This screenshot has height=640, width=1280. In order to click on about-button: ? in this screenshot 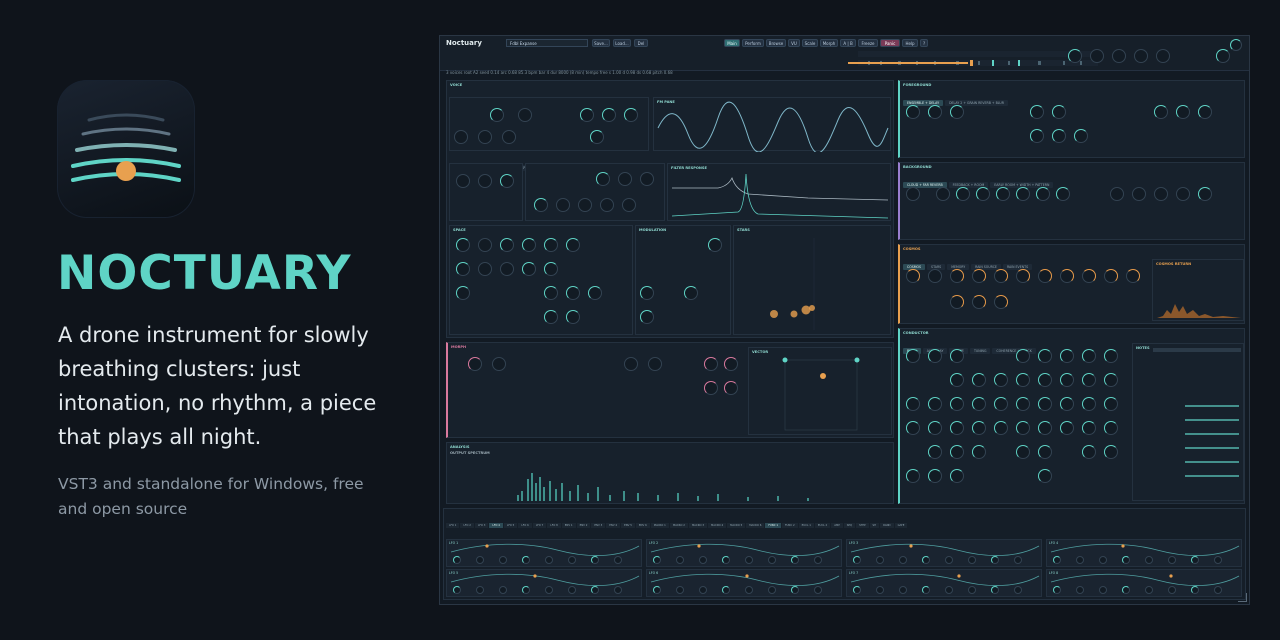, I will do `click(924, 43)`.